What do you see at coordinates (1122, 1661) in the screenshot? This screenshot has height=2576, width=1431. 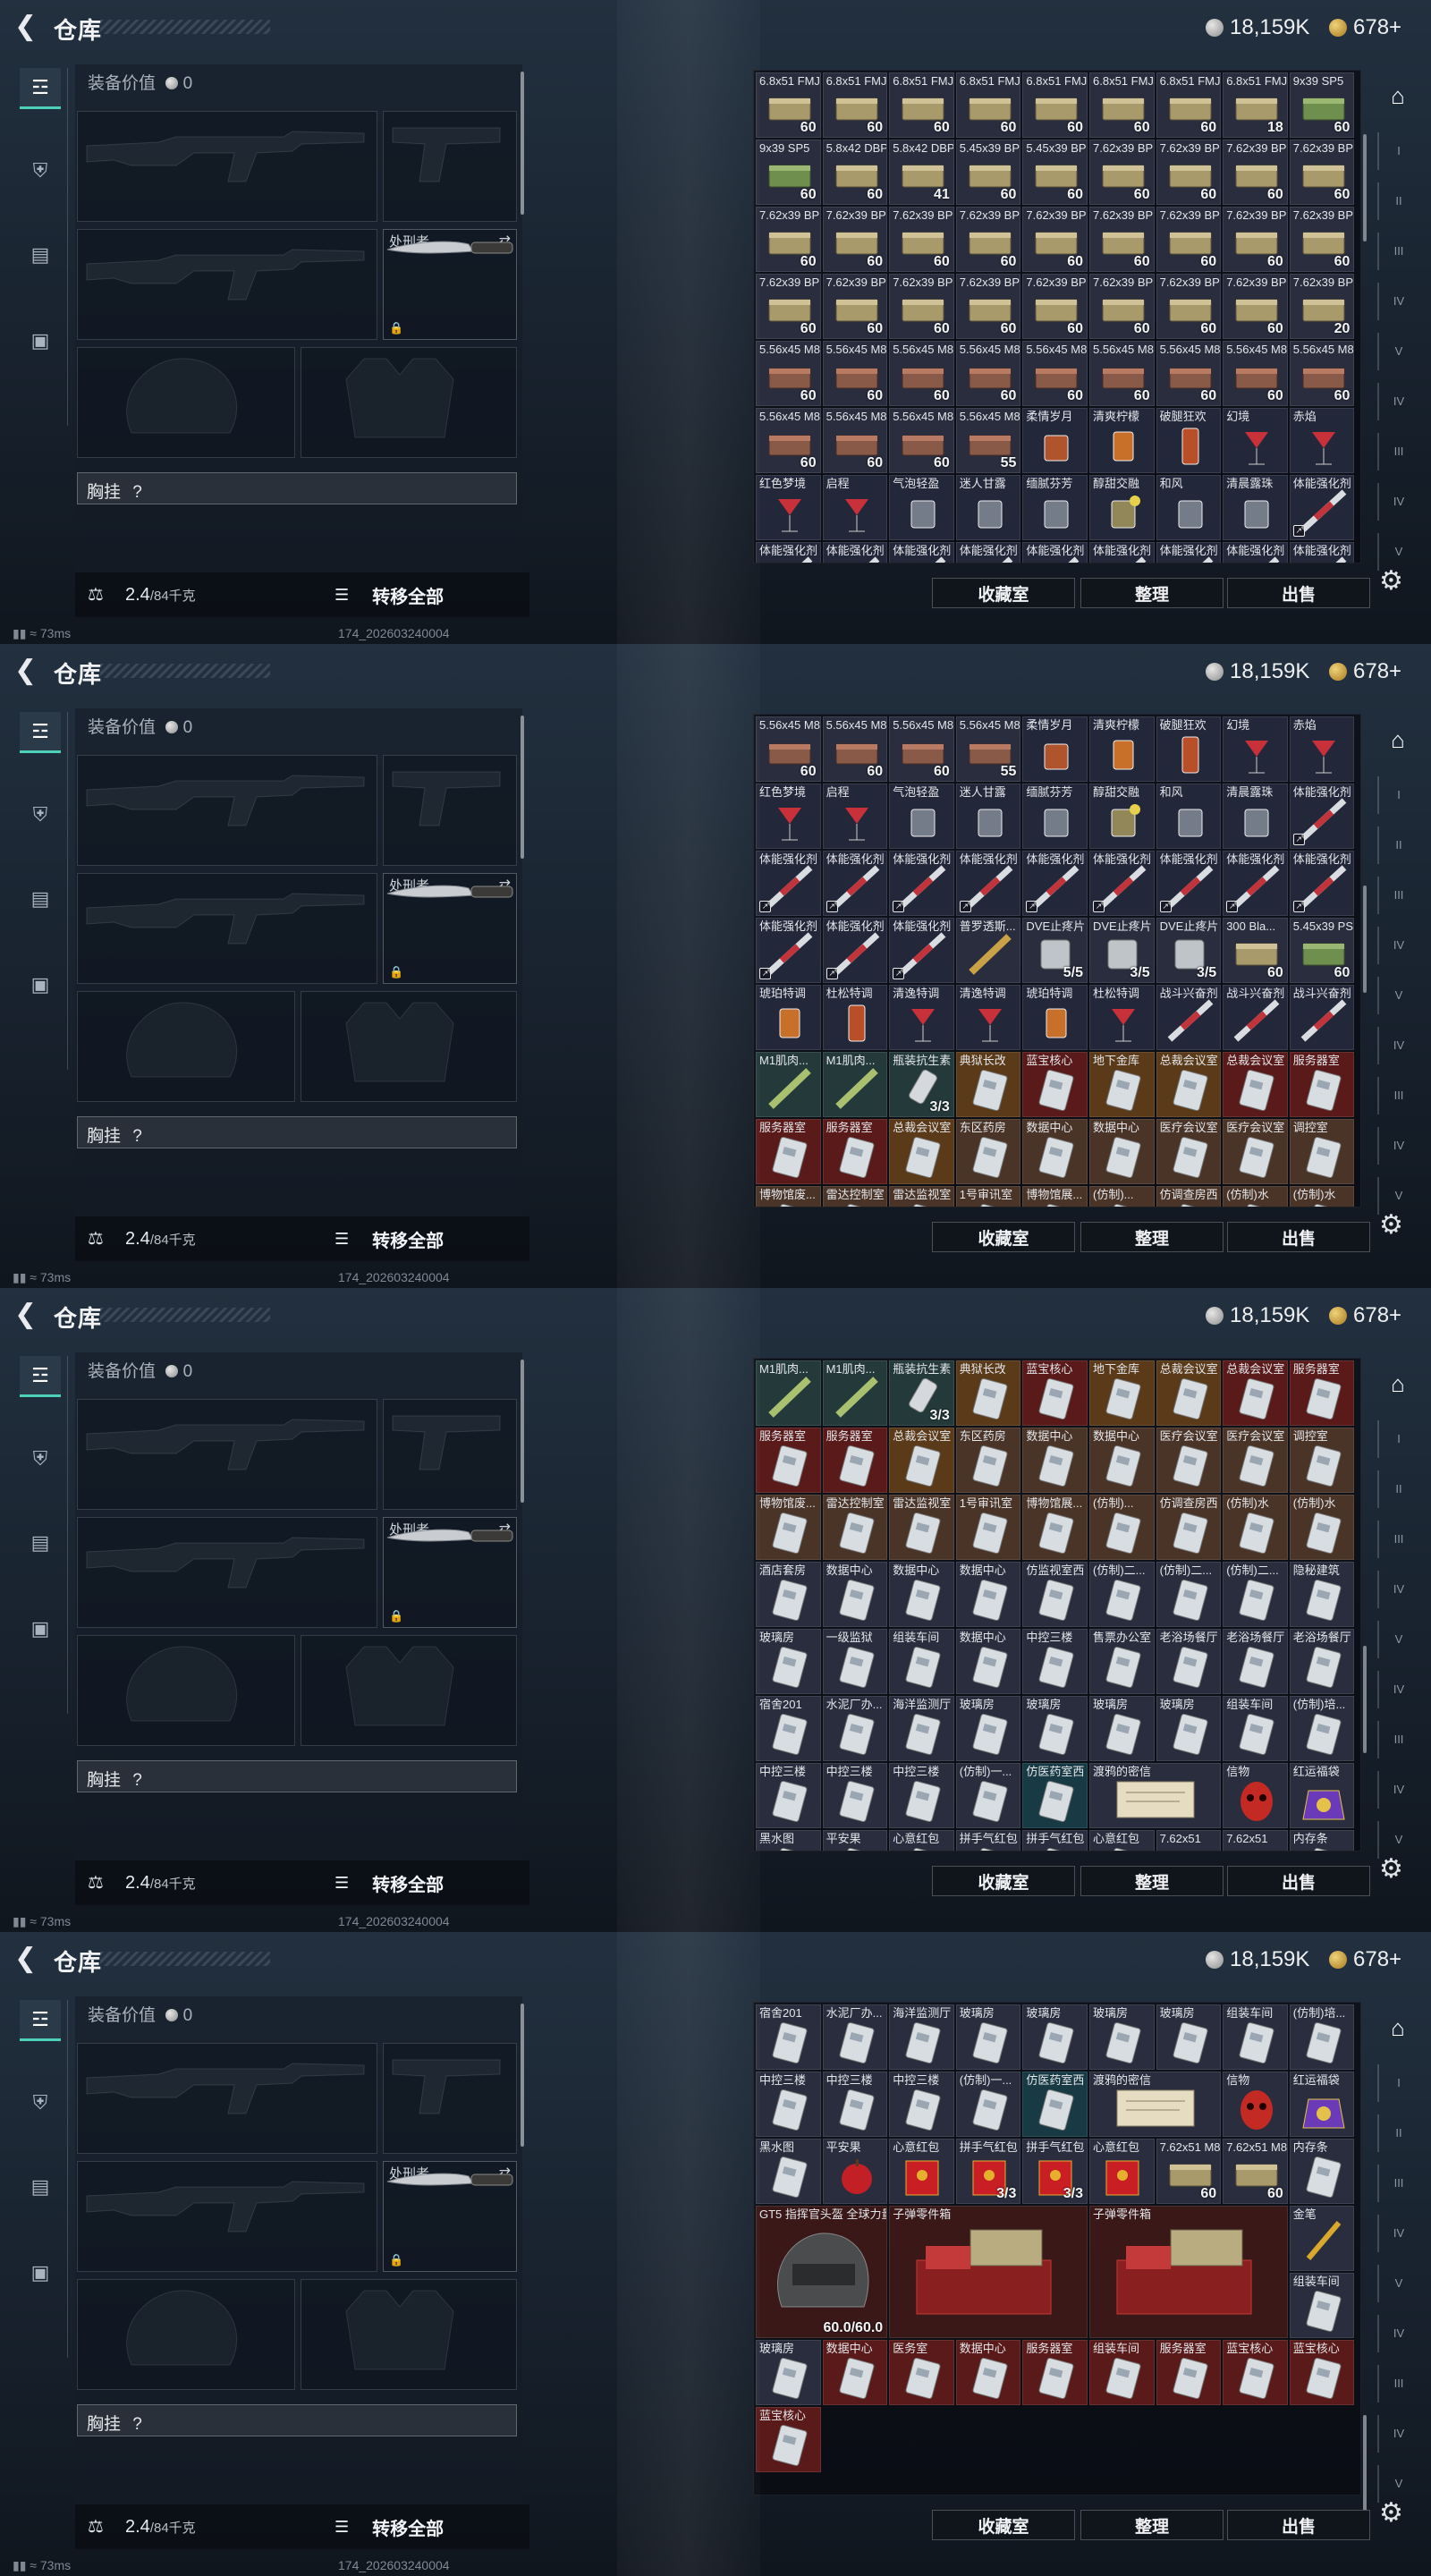 I see `stash-item: 售票办公室` at bounding box center [1122, 1661].